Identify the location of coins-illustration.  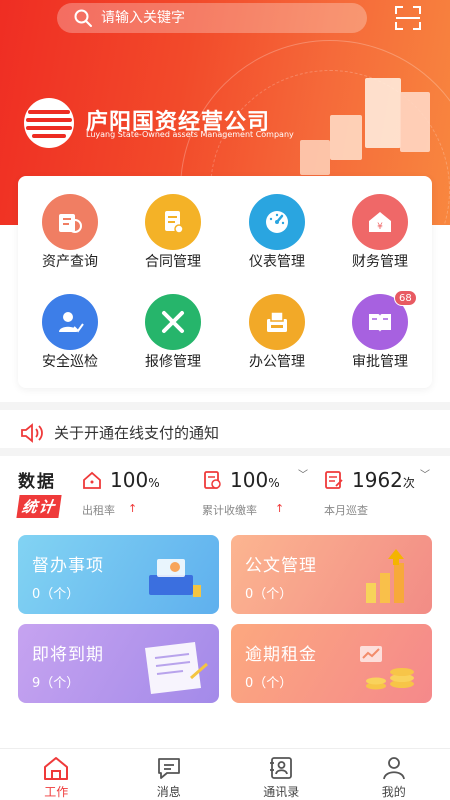
(387, 668).